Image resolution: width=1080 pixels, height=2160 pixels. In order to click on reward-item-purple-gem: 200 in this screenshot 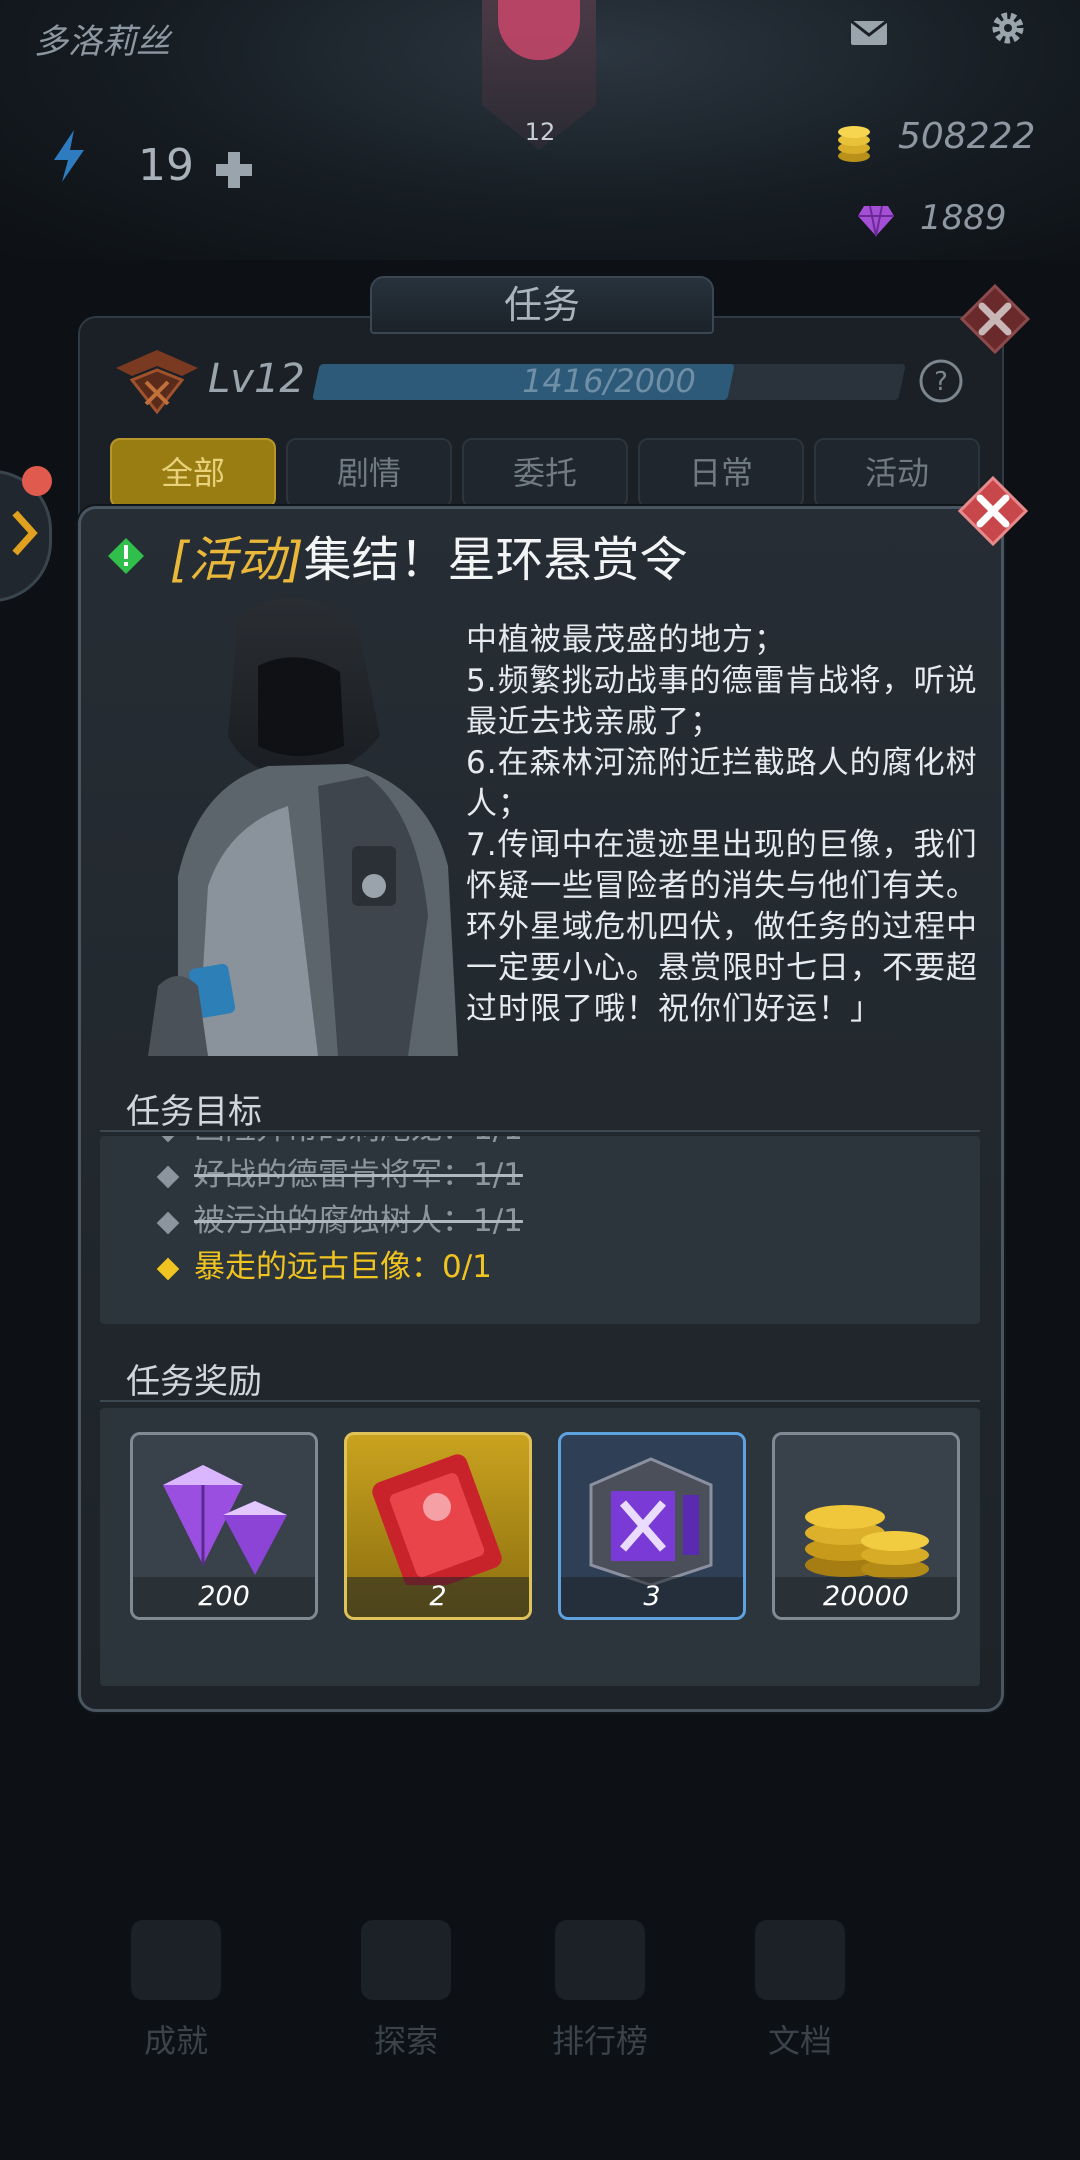, I will do `click(224, 1526)`.